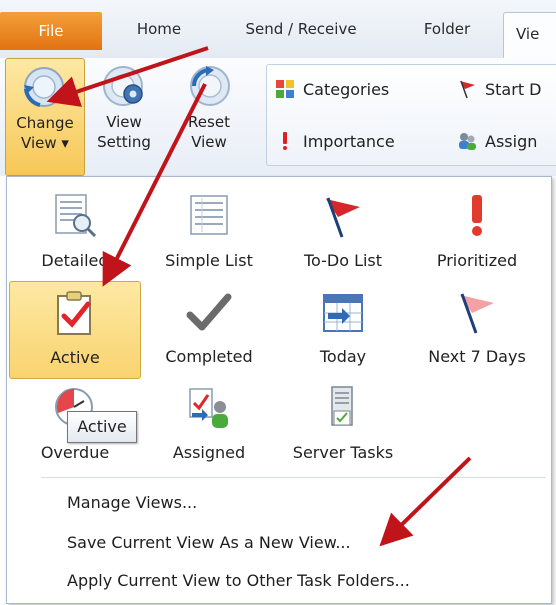 The width and height of the screenshot is (556, 605). Describe the element at coordinates (210, 86) in the screenshot. I see `reset-view-icon` at that location.